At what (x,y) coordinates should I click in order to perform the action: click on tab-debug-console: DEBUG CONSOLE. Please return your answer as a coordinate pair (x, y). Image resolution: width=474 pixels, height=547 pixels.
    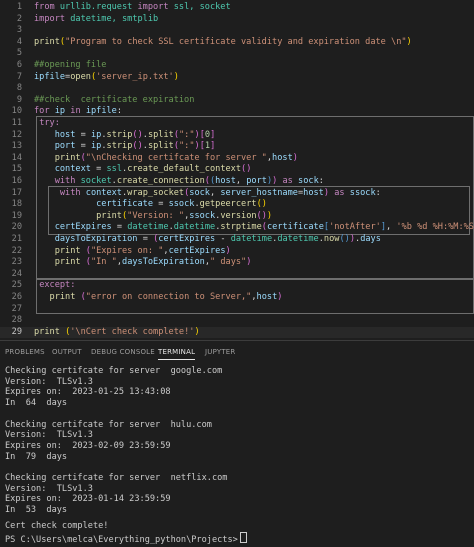
    Looking at the image, I should click on (123, 352).